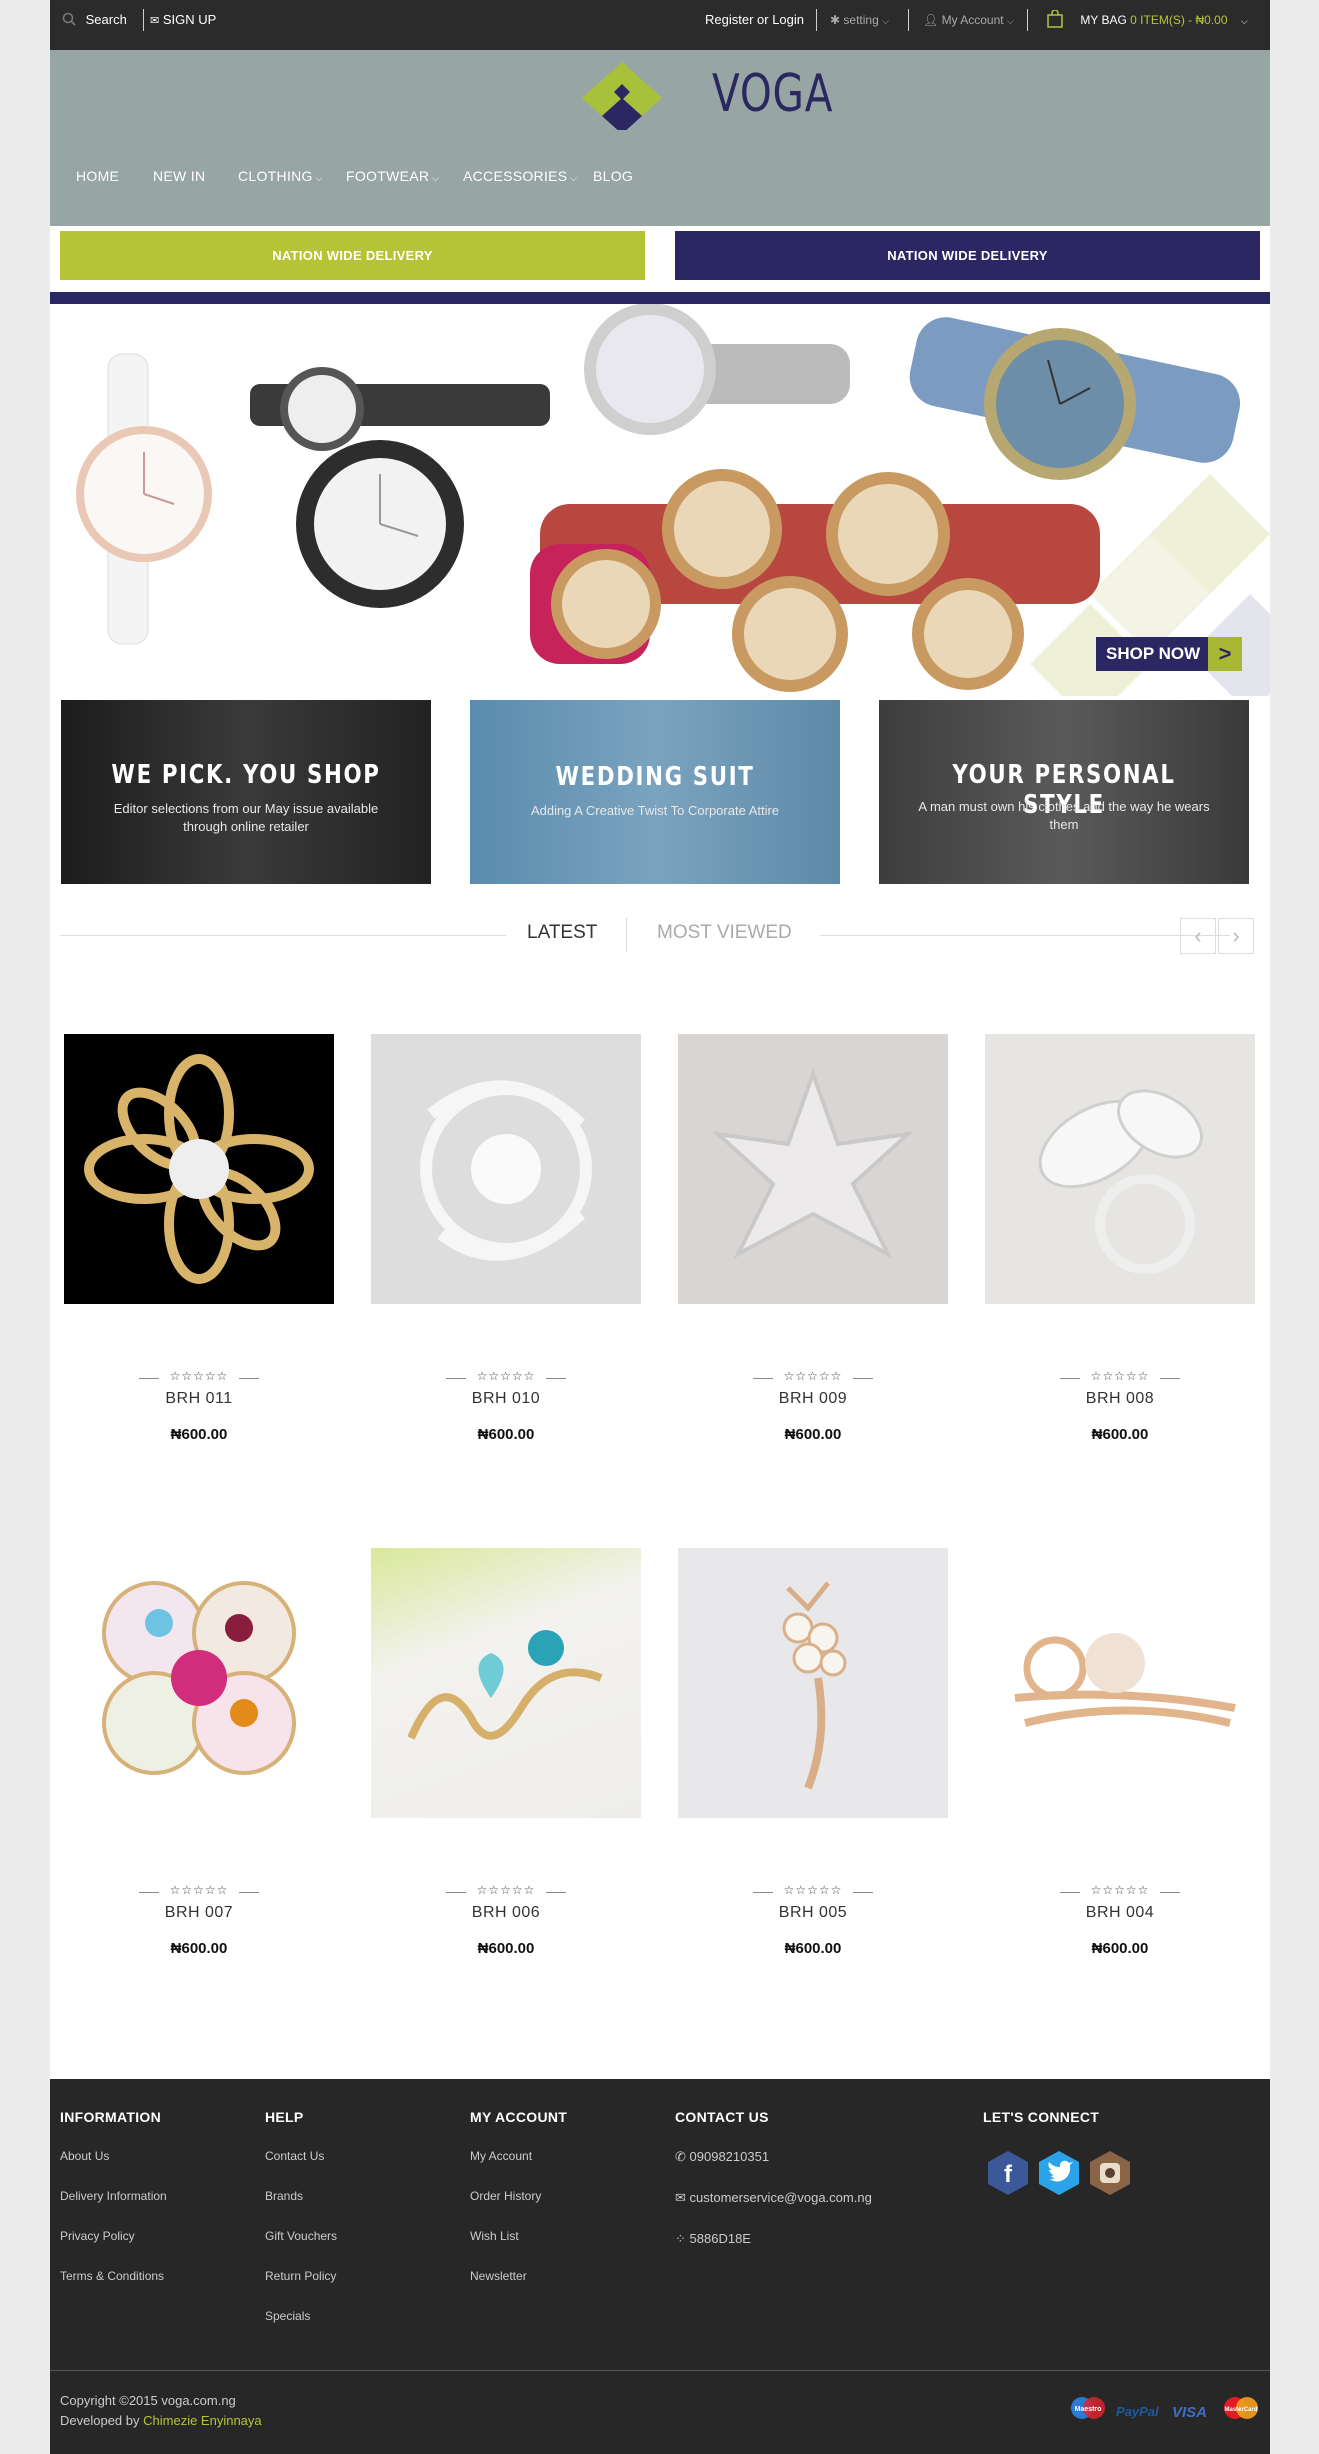  What do you see at coordinates (199, 1913) in the screenshot?
I see `product-name: BRH 007` at bounding box center [199, 1913].